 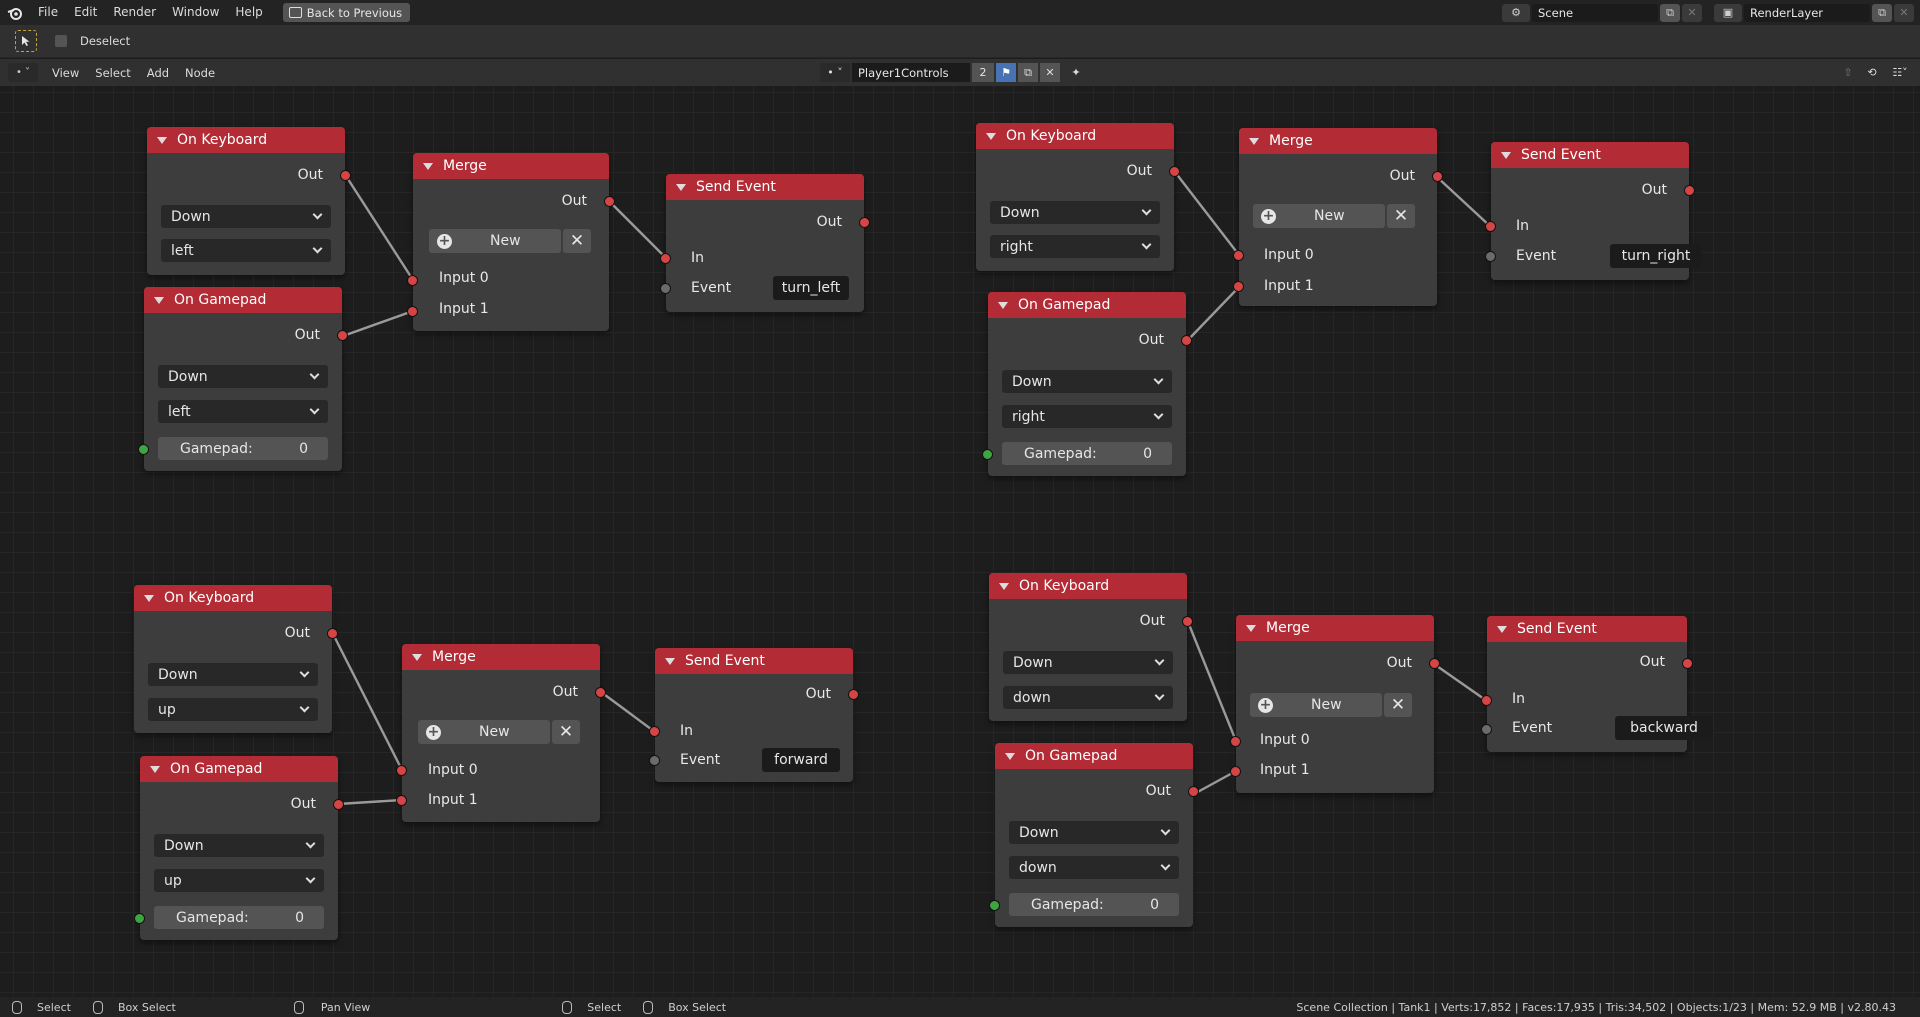 I want to click on on-keyboard-node: On Keyboard Out Down left, so click(x=249, y=201).